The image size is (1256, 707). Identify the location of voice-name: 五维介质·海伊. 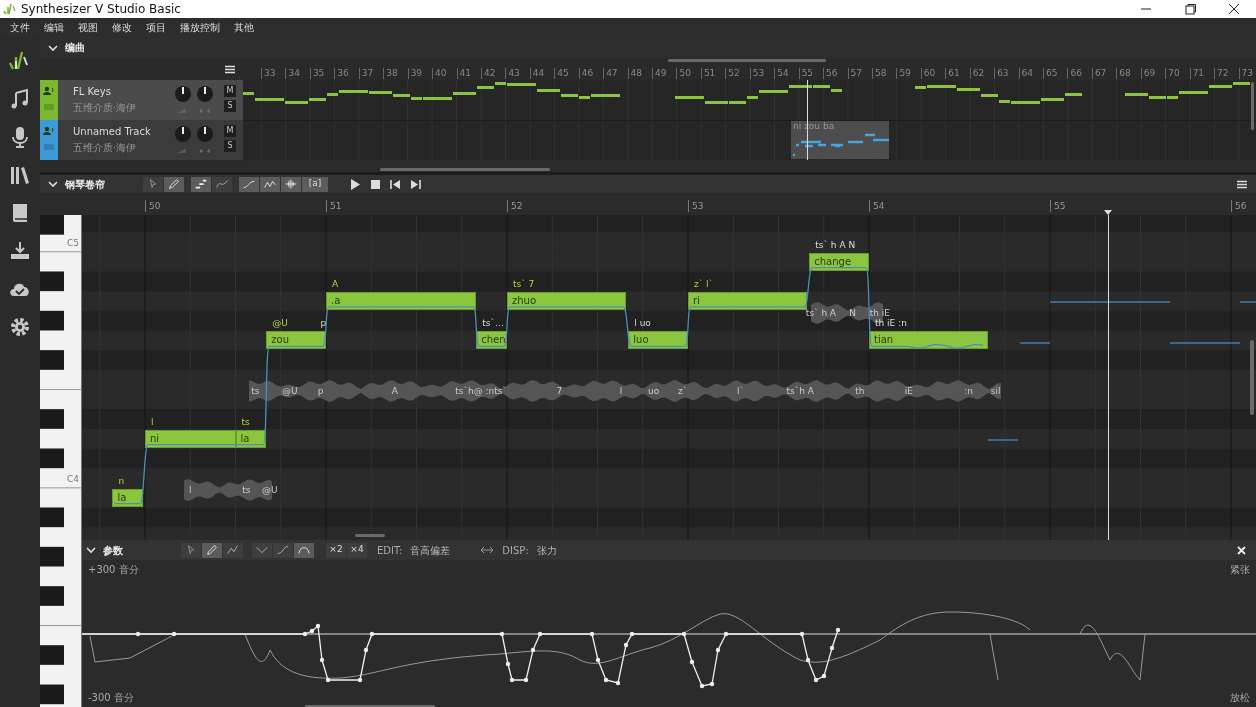
(105, 148).